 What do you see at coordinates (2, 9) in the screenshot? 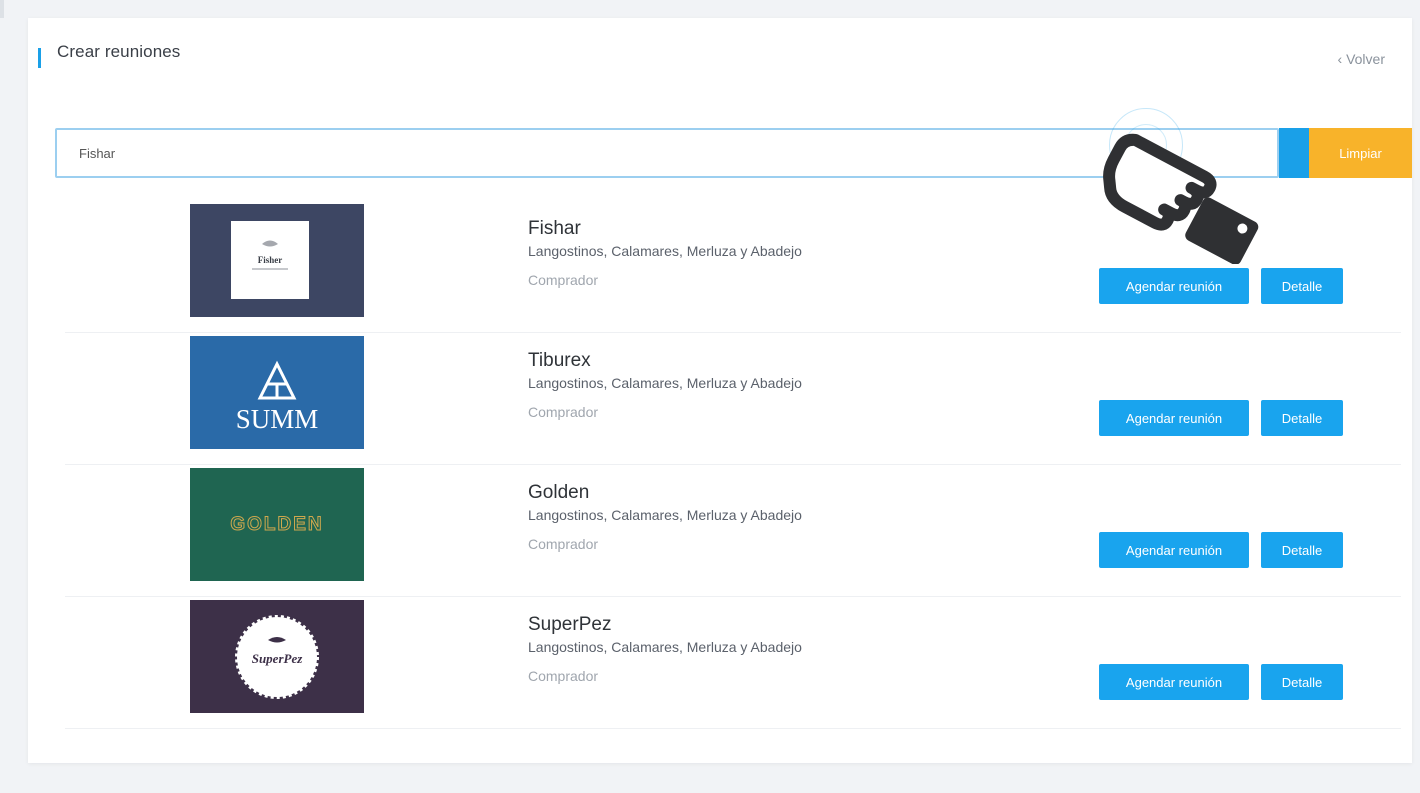
I see `window-edge` at bounding box center [2, 9].